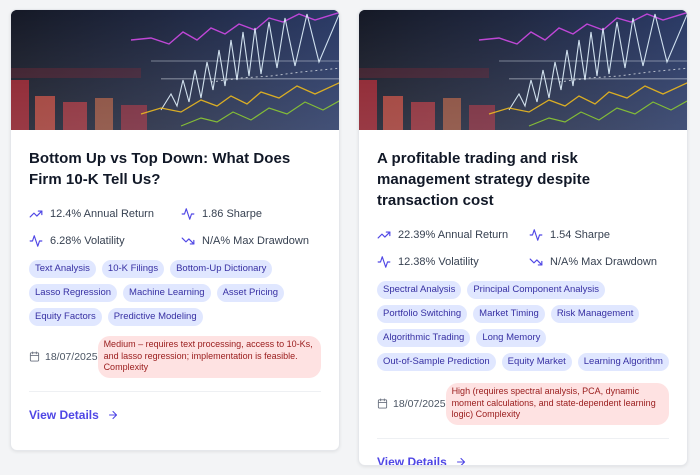 The width and height of the screenshot is (700, 475). What do you see at coordinates (155, 317) in the screenshot?
I see `tag: Predictive Modeling` at bounding box center [155, 317].